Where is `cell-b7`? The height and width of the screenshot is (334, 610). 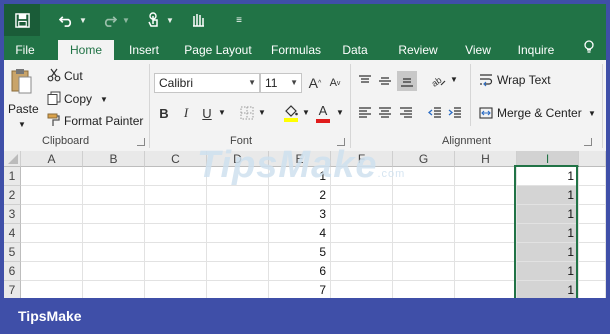 cell-b7 is located at coordinates (114, 289).